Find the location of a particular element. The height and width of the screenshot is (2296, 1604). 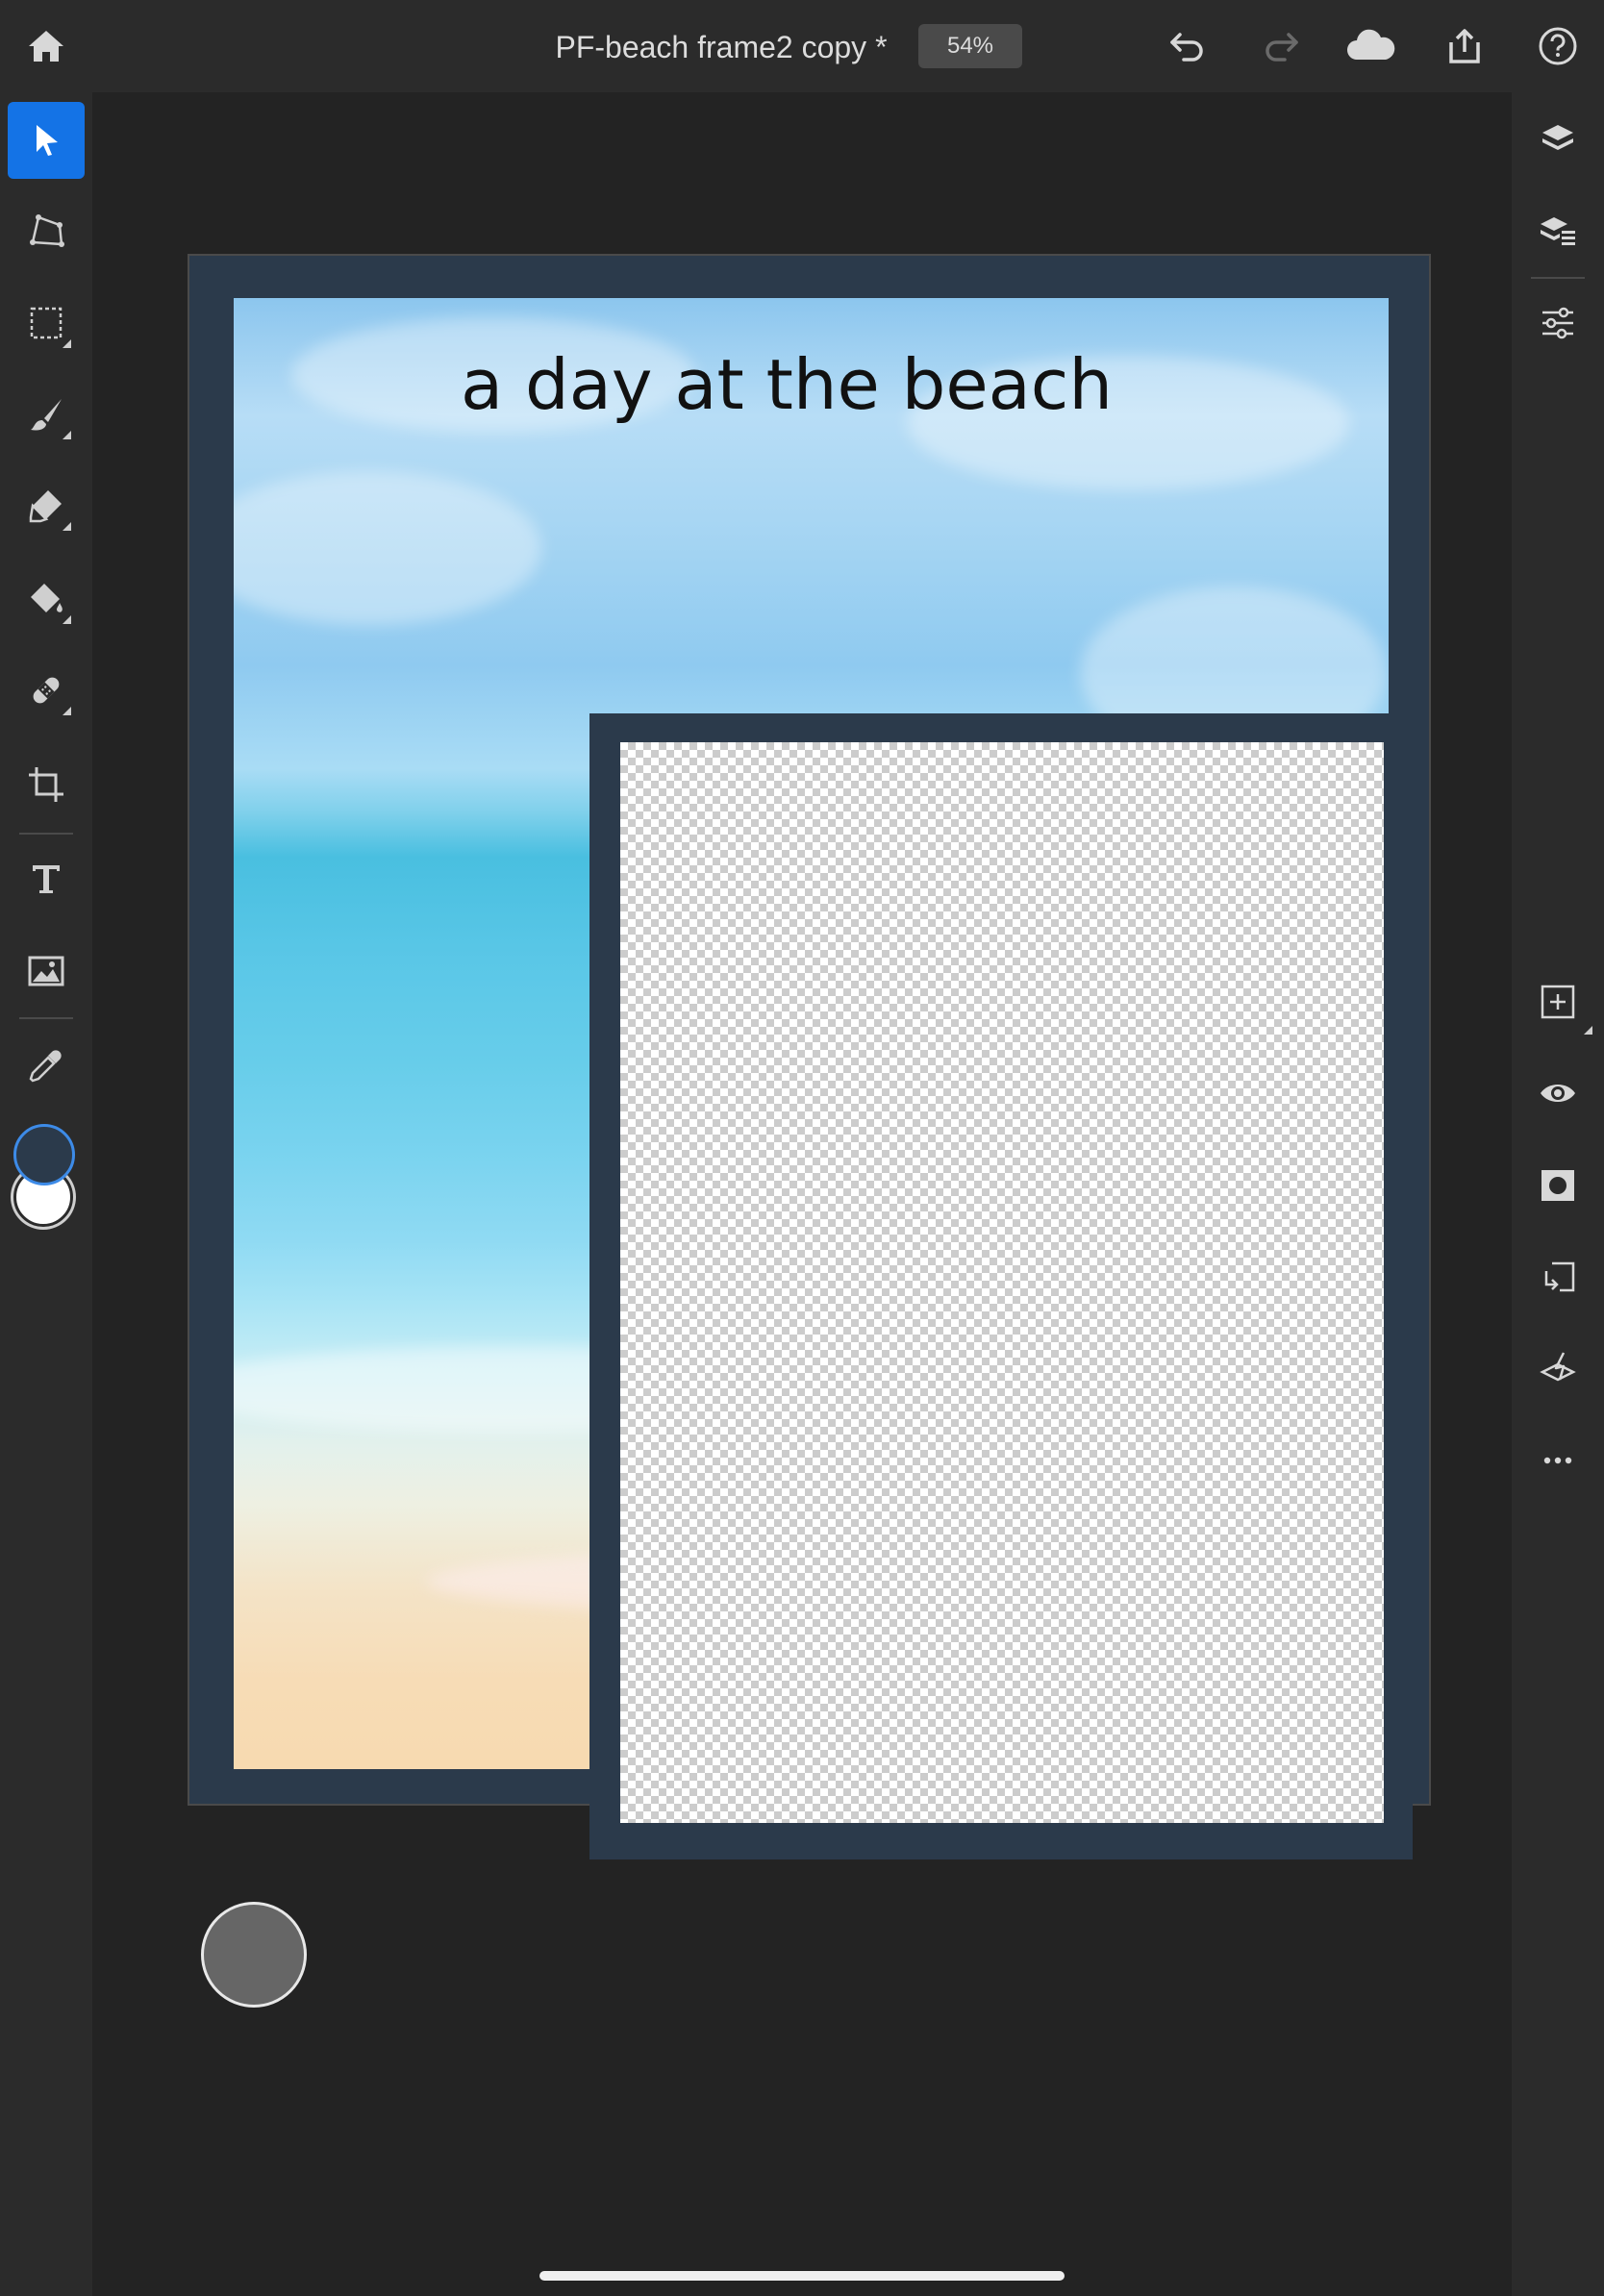

type-tool-icon is located at coordinates (46, 878).